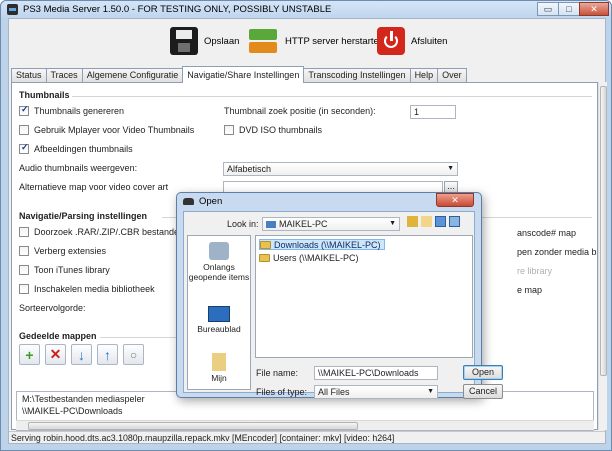  Describe the element at coordinates (52, 308) in the screenshot. I see `sort-order-label: Sorteervolgorde:` at that location.